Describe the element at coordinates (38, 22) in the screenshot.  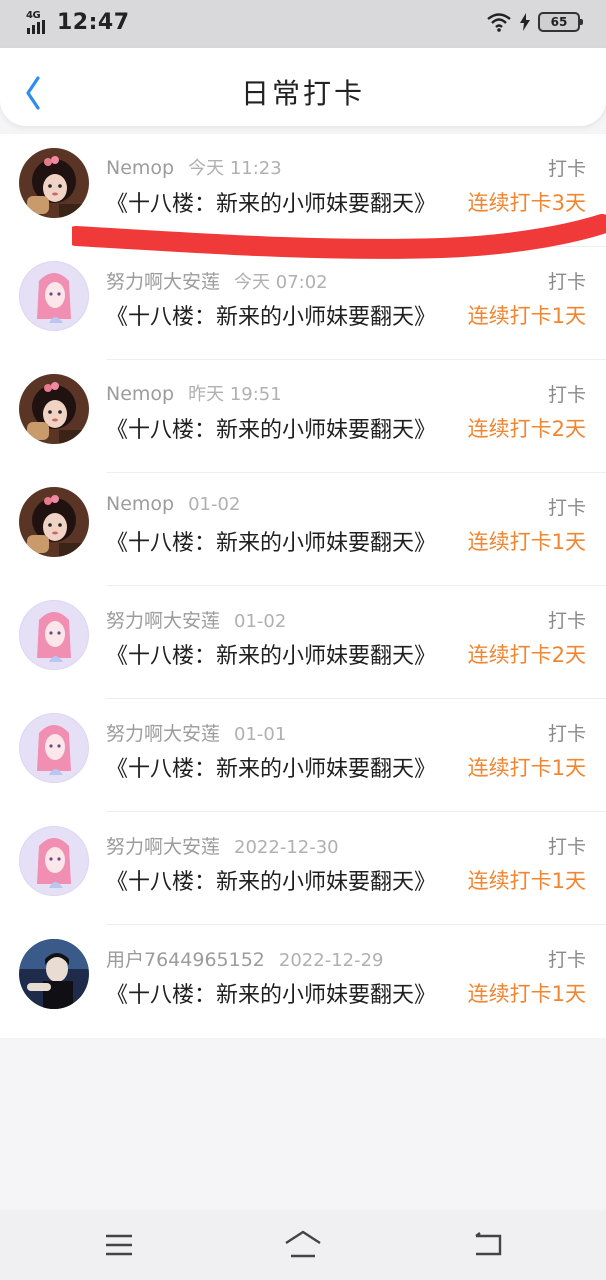
I see `signal-icon: 4G` at that location.